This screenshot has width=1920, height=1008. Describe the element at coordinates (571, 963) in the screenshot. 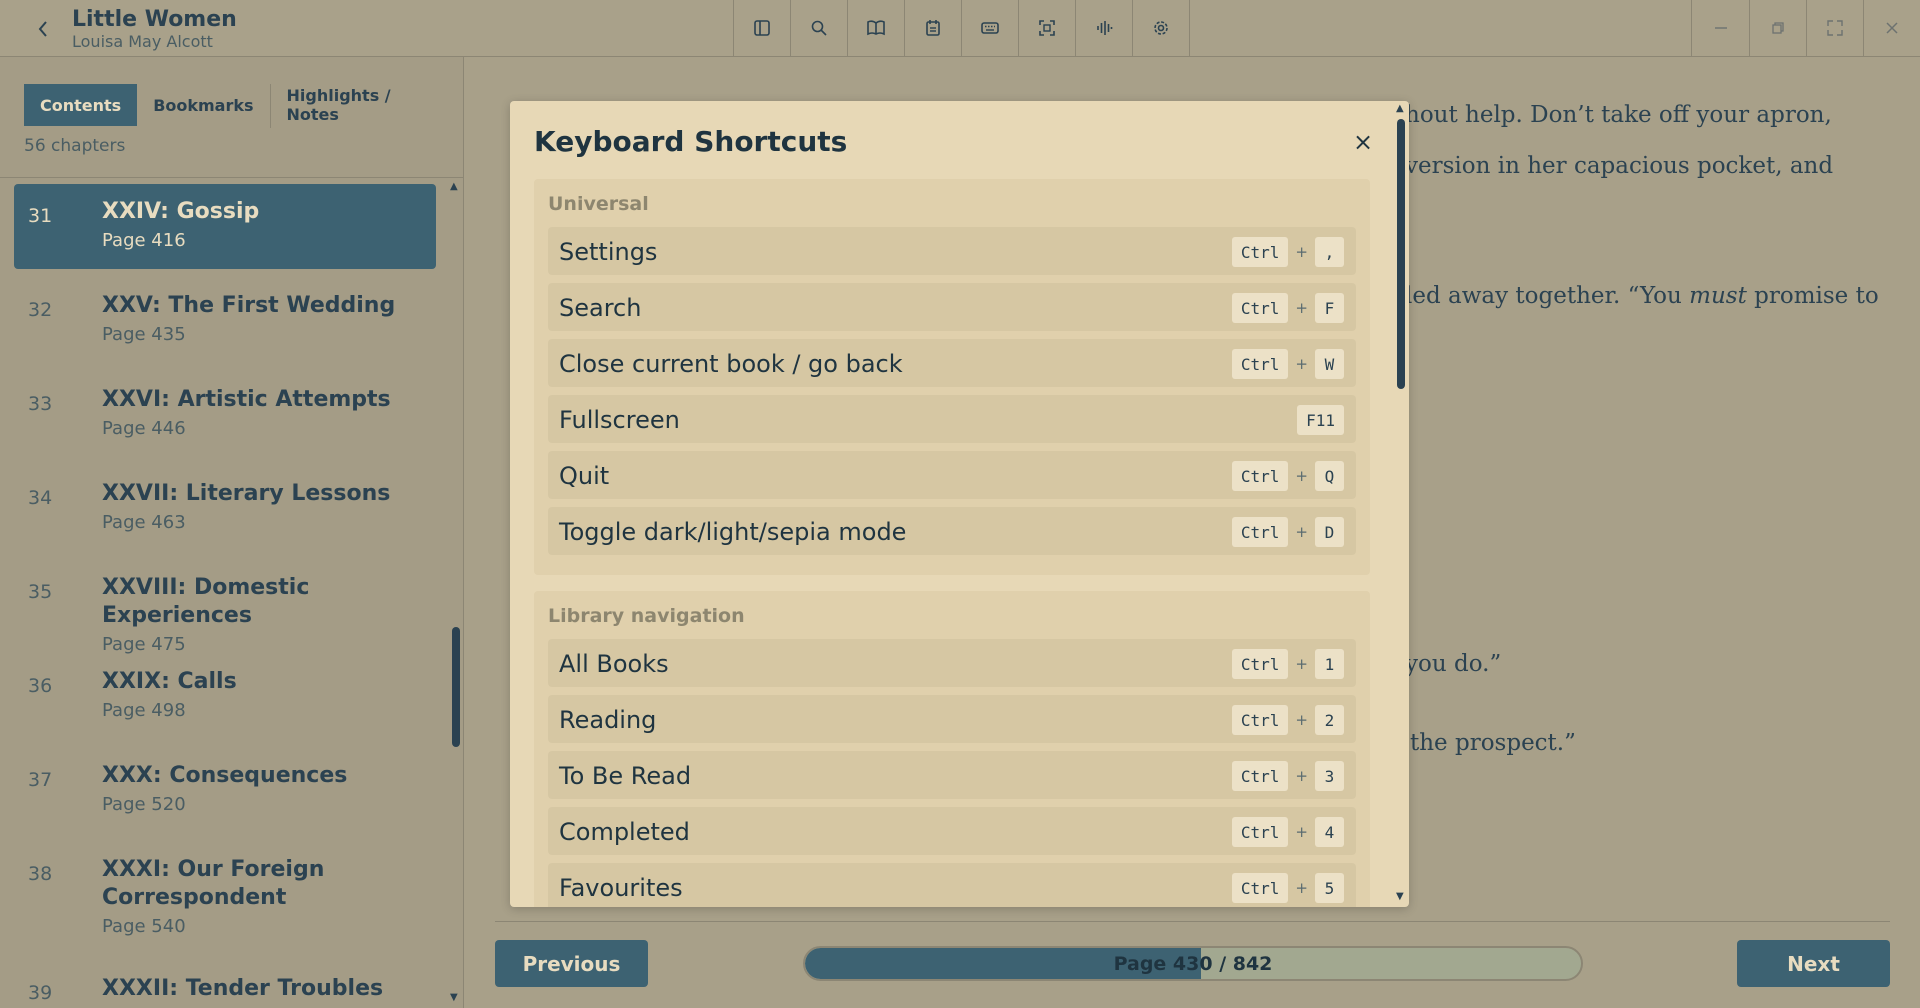

I see `previous-button: Previous` at that location.